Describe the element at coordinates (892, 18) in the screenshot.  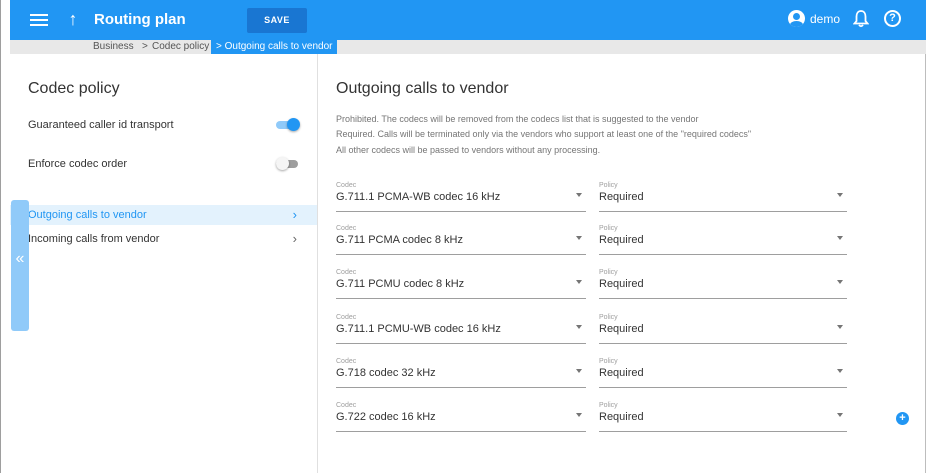
I see `help-icon: ?` at that location.